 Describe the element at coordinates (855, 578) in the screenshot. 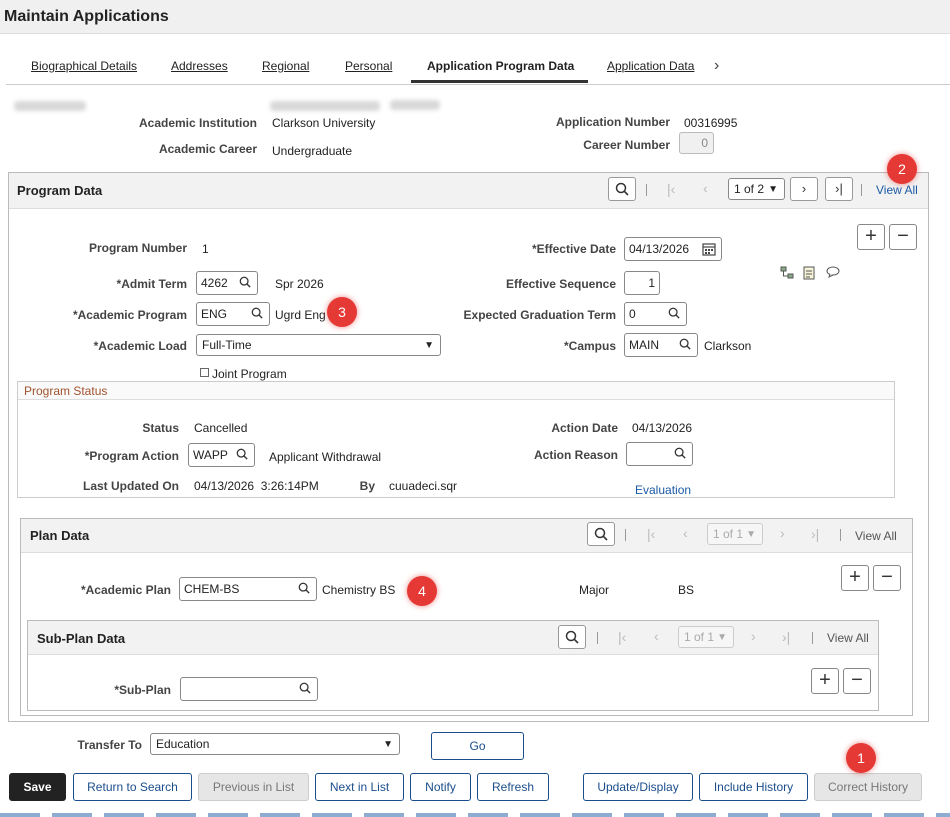

I see `add-plan-button: +` at that location.